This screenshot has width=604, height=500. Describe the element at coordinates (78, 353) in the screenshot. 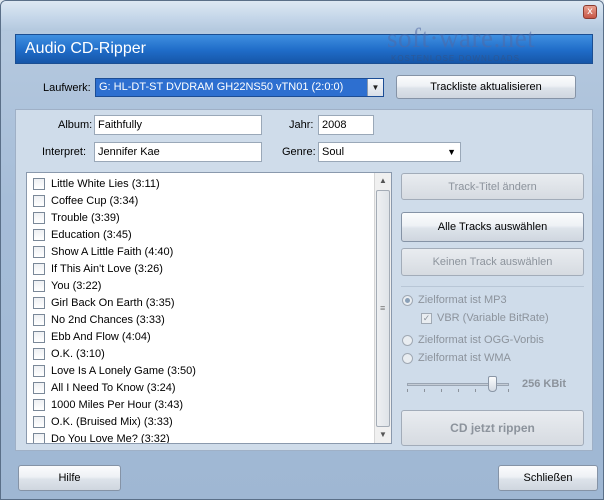

I see `track-label: O.K. (3:10)` at that location.